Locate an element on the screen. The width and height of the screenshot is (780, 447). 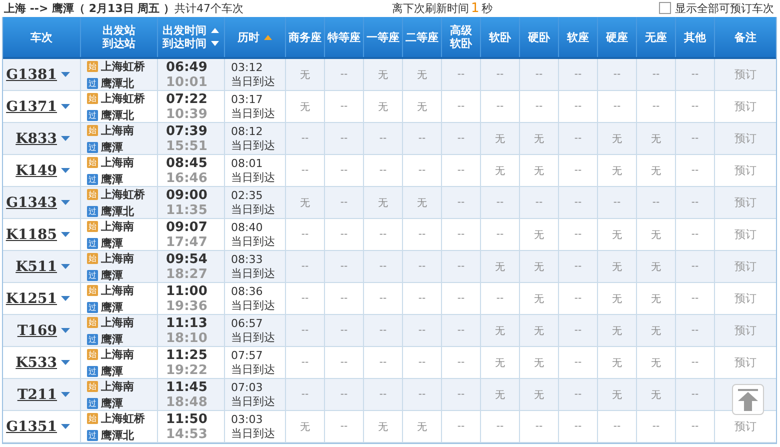
arrival-time: 10:39 is located at coordinates (187, 114).